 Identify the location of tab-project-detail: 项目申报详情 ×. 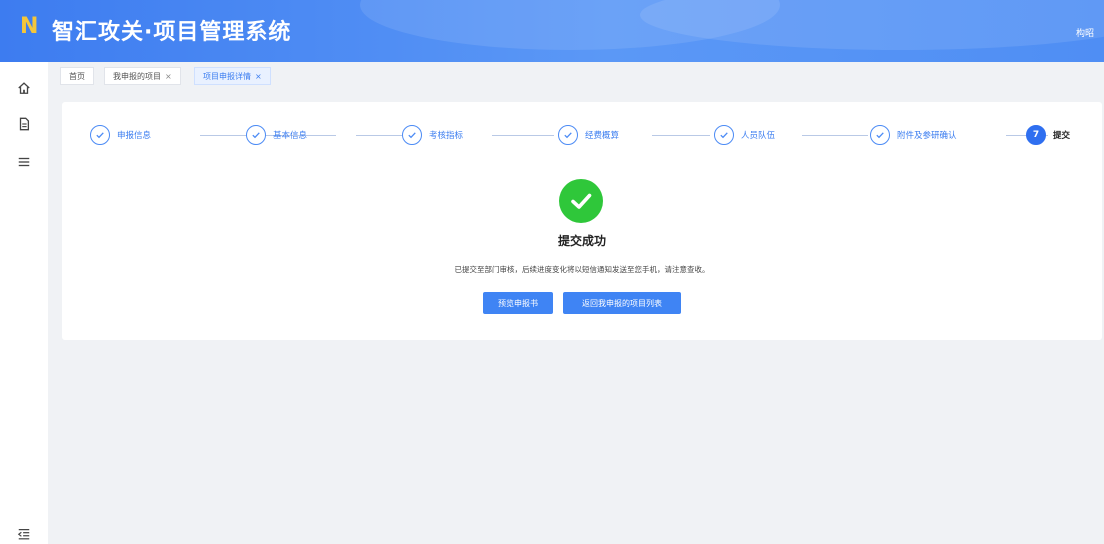
(232, 76).